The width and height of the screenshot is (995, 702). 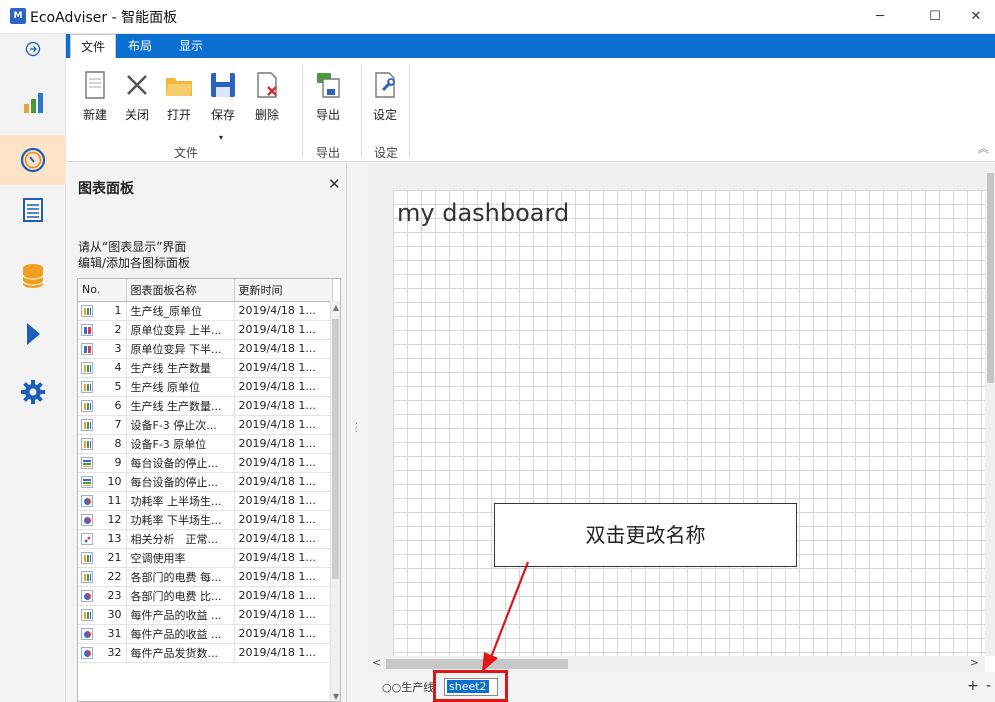 What do you see at coordinates (645, 535) in the screenshot?
I see `callout-box: 双击更改名称` at bounding box center [645, 535].